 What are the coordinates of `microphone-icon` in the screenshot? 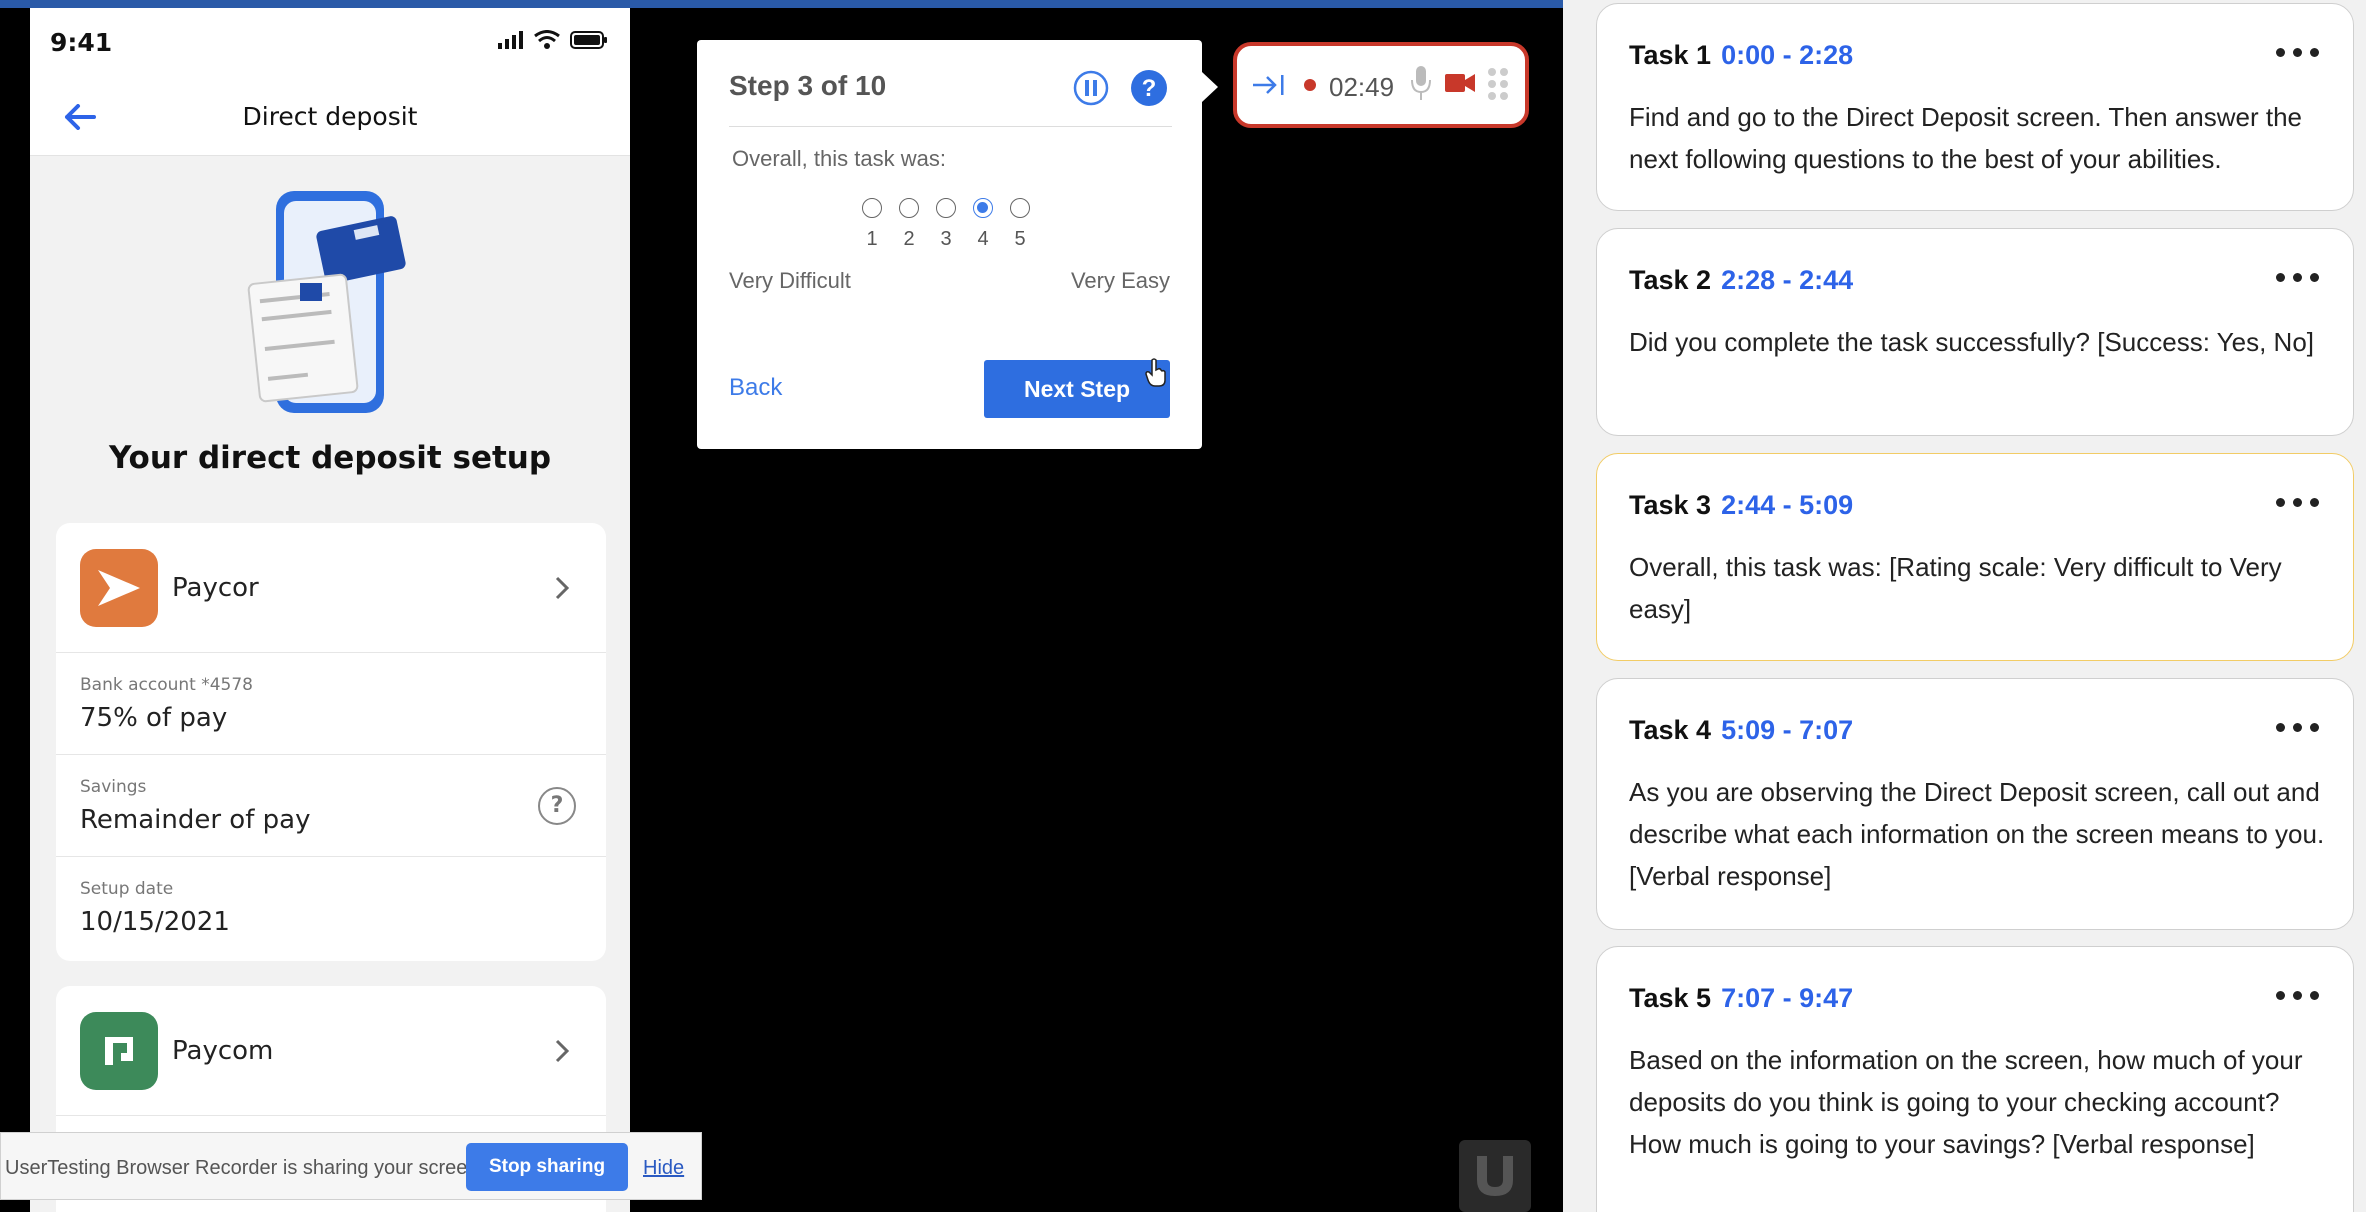 It's located at (1421, 84).